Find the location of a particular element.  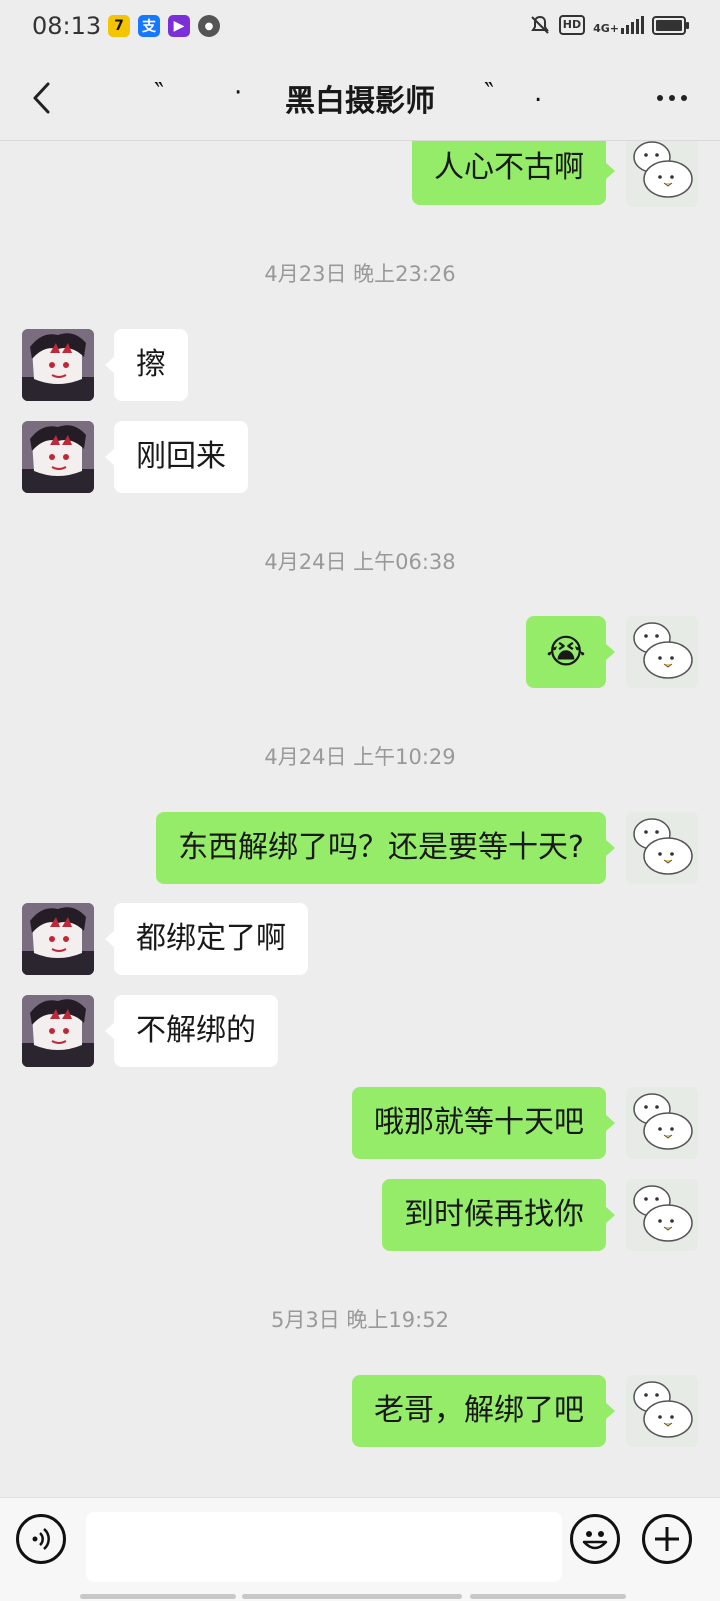

message-bubble: 擦 is located at coordinates (146, 365).